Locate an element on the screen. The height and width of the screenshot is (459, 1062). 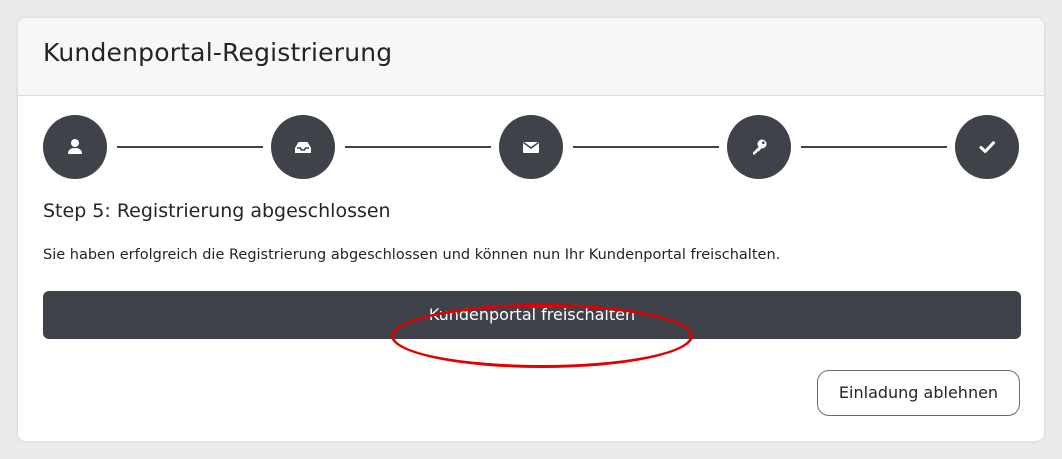
step-2-inbox is located at coordinates (303, 147).